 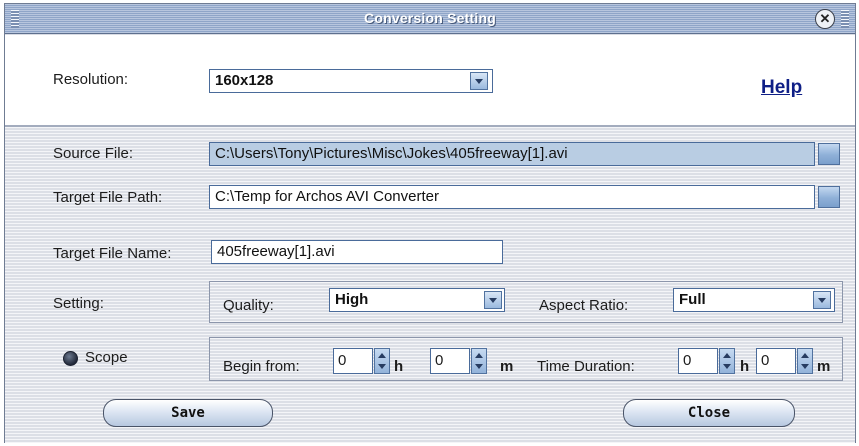 What do you see at coordinates (829, 154) in the screenshot?
I see `source-file-browse-button` at bounding box center [829, 154].